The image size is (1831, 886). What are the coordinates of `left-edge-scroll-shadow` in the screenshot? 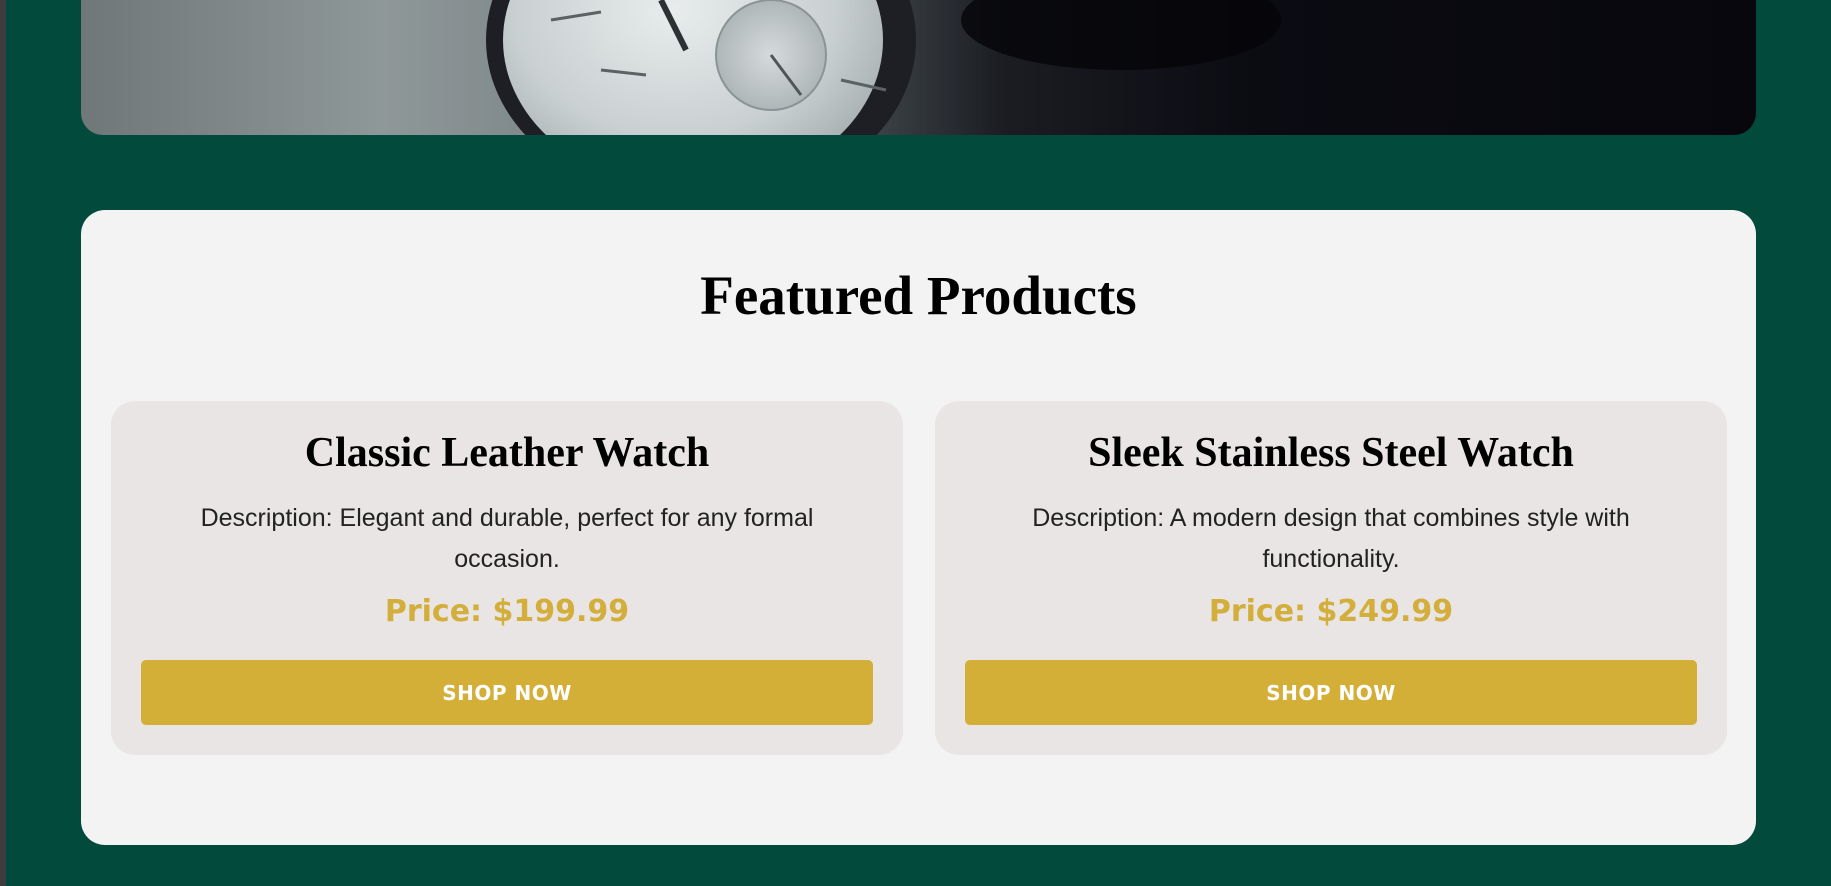 It's located at (3, 443).